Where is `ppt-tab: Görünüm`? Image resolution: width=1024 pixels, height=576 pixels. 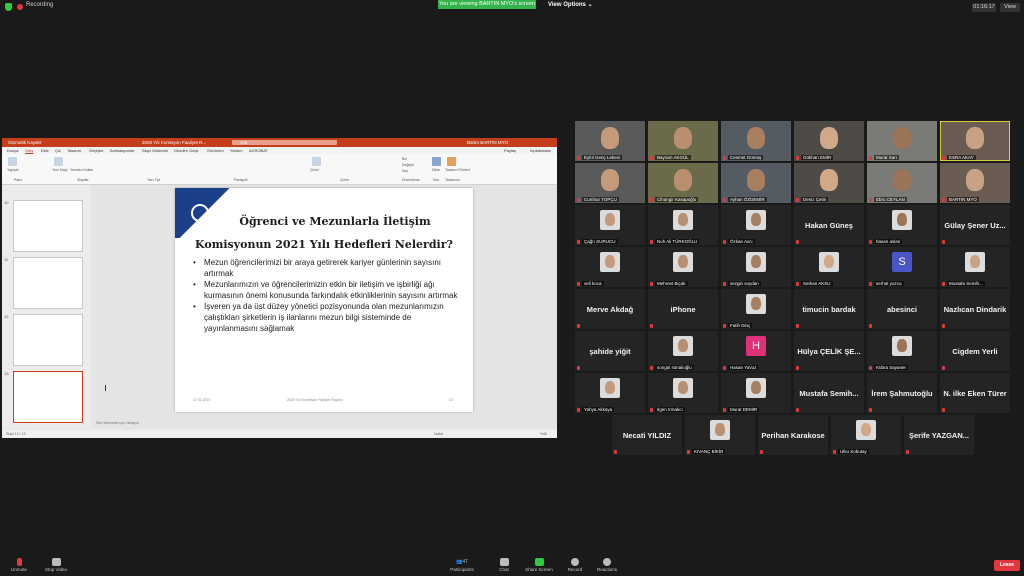
ppt-tab: Görünüm is located at coordinates (215, 150).